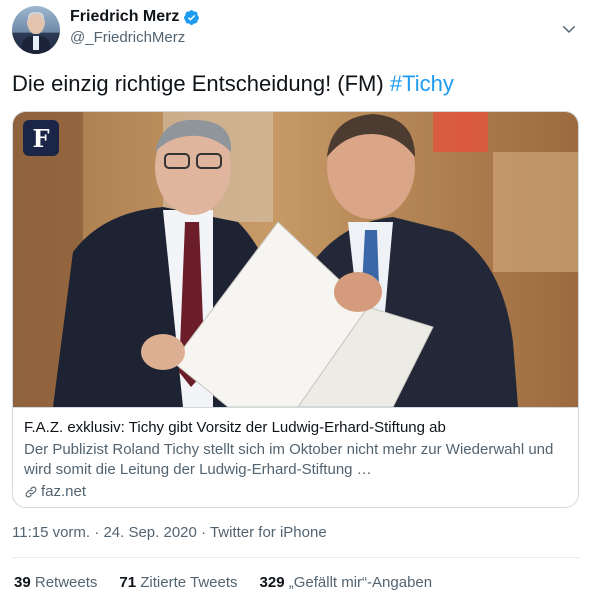  I want to click on quotes-label: Zitierte Tweets, so click(189, 582).